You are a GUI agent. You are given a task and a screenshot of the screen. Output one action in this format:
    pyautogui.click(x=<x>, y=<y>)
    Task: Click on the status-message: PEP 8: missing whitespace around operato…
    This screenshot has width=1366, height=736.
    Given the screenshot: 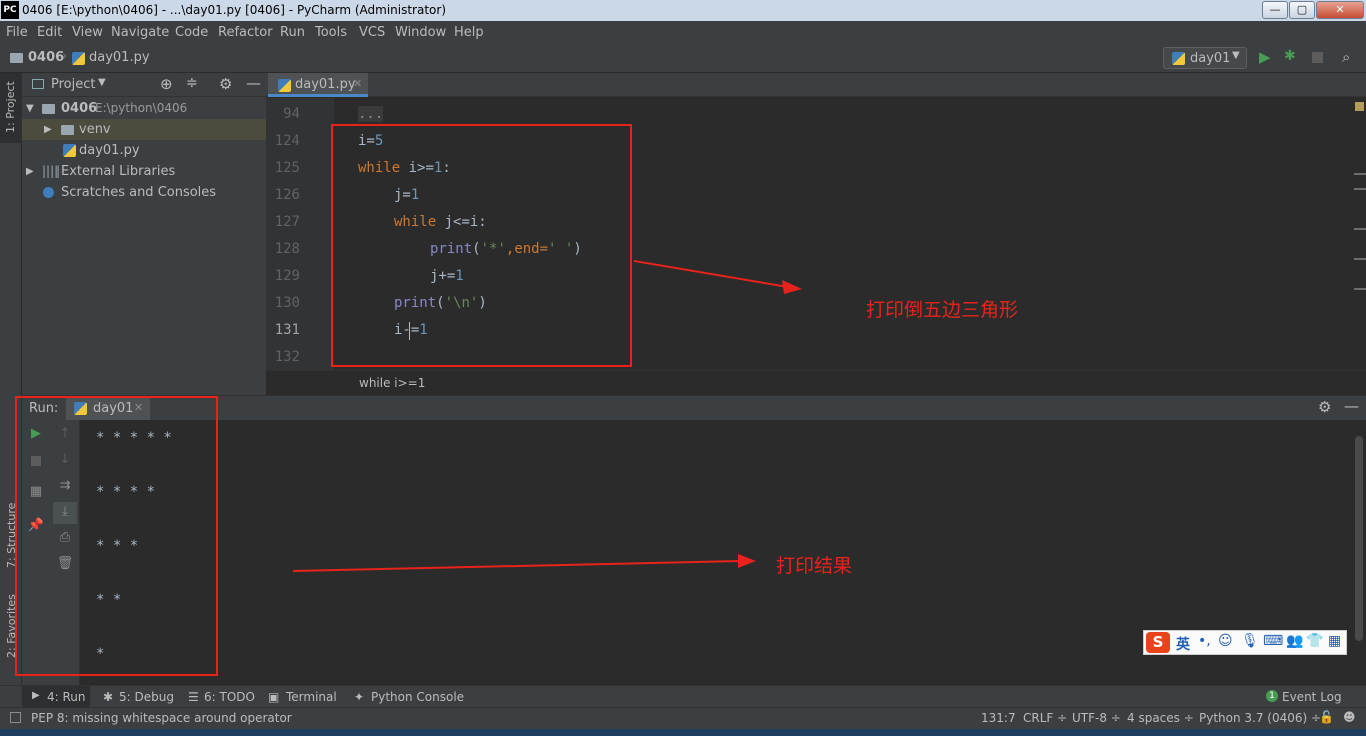 What is the action you would take?
    pyautogui.click(x=161, y=718)
    